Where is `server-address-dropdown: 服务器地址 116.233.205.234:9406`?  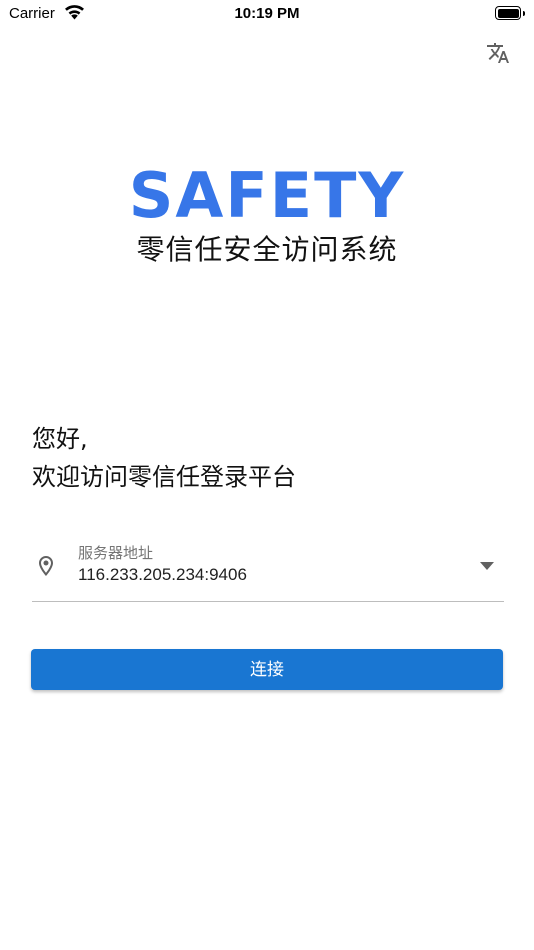
server-address-dropdown: 服务器地址 116.233.205.234:9406 is located at coordinates (268, 569).